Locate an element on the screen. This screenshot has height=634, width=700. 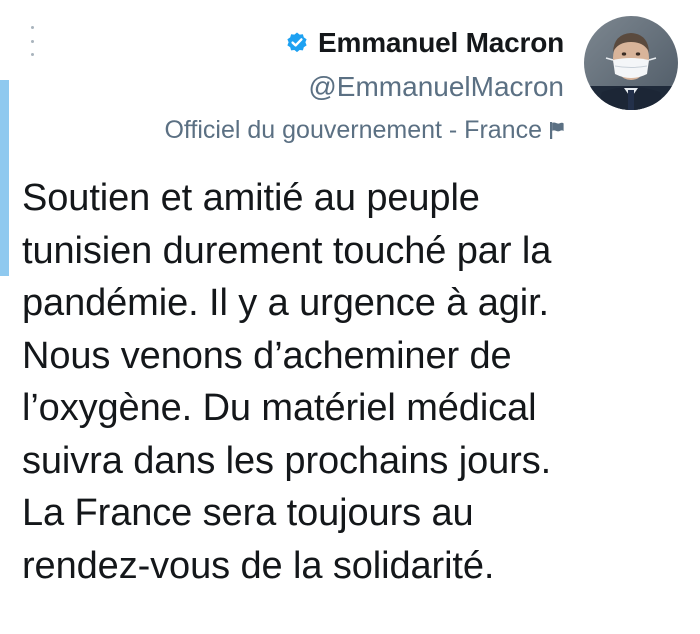
government-label: Officiel du gouvernement - France is located at coordinates (365, 130).